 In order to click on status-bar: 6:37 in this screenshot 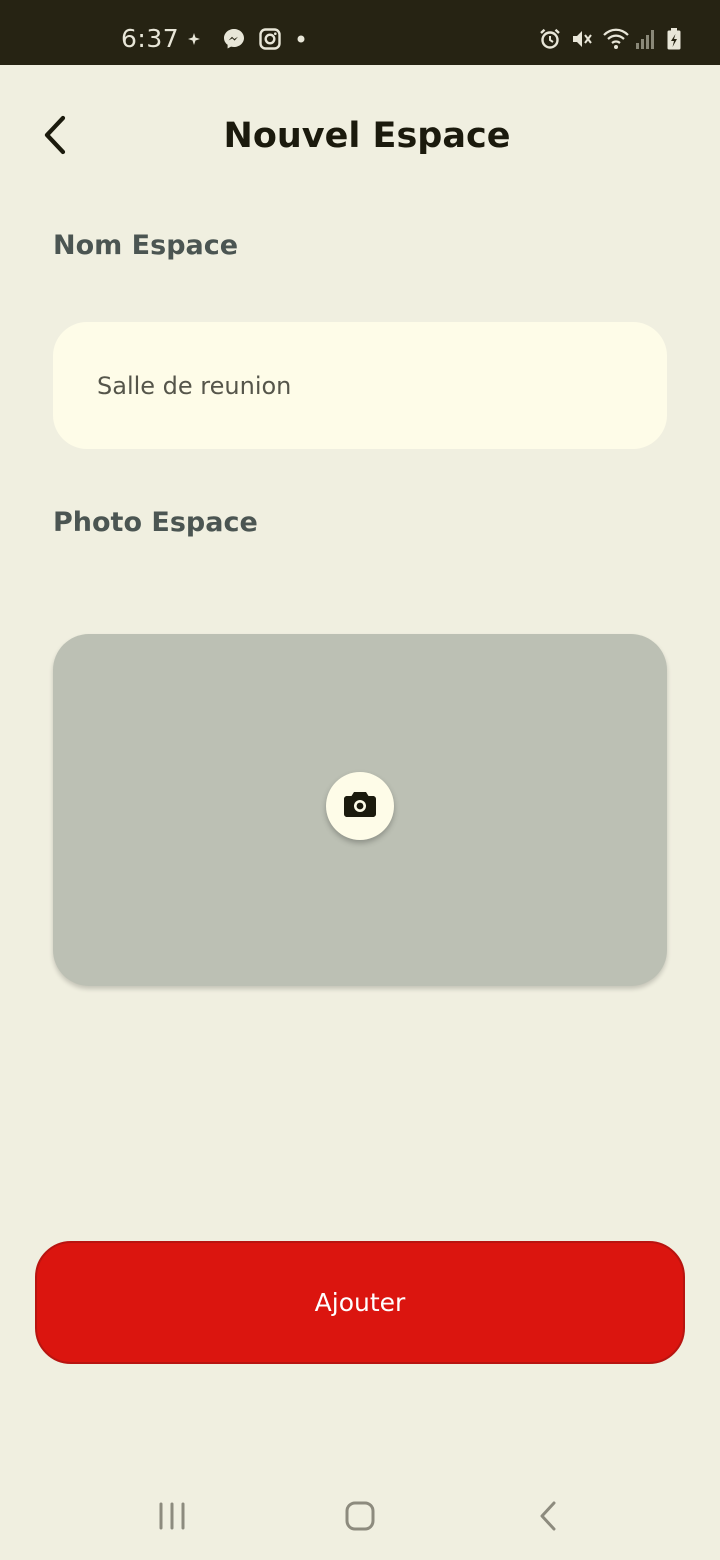, I will do `click(360, 32)`.